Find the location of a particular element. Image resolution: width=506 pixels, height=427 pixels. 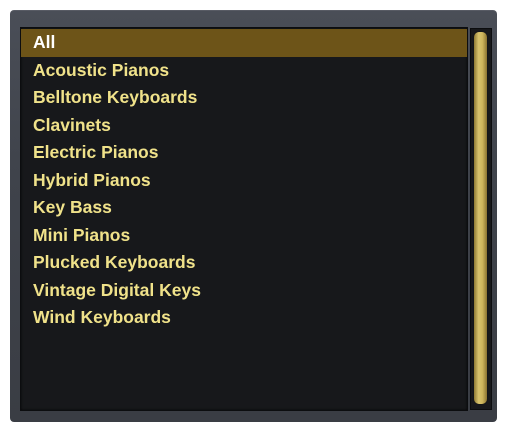

list-item-all: All is located at coordinates (244, 43).